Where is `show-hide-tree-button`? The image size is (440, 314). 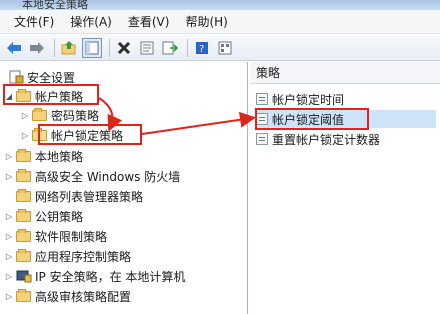
show-hide-tree-button is located at coordinates (92, 47).